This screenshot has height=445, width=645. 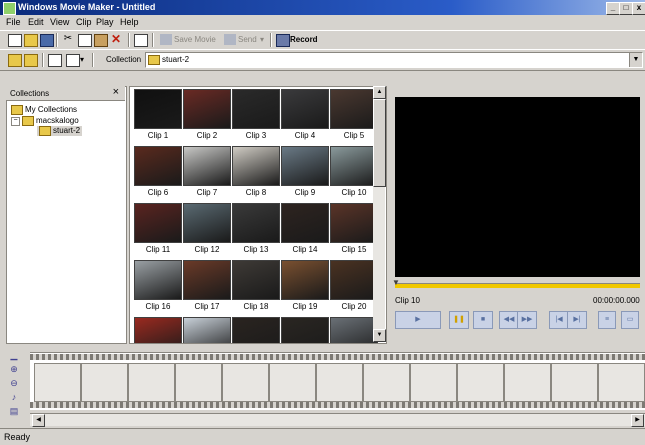 What do you see at coordinates (158, 287) in the screenshot?
I see `clip-item: Clip 16` at bounding box center [158, 287].